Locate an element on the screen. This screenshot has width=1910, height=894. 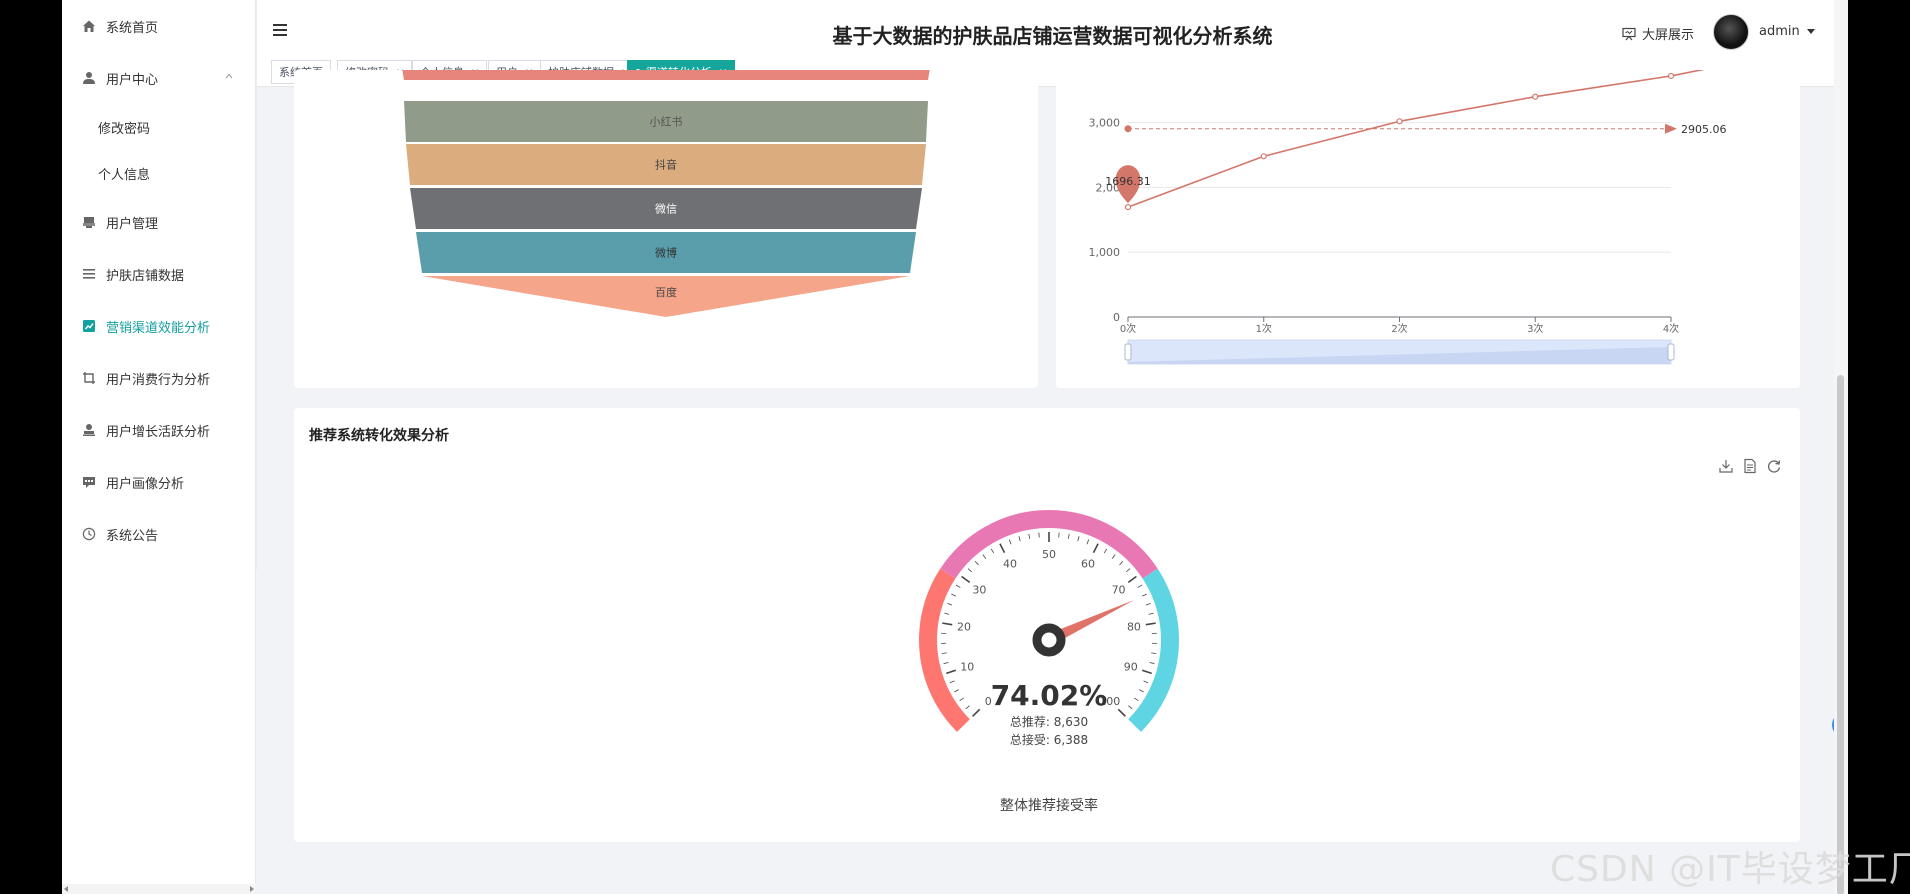
page-vertical-scrollbar is located at coordinates (1841, 447).